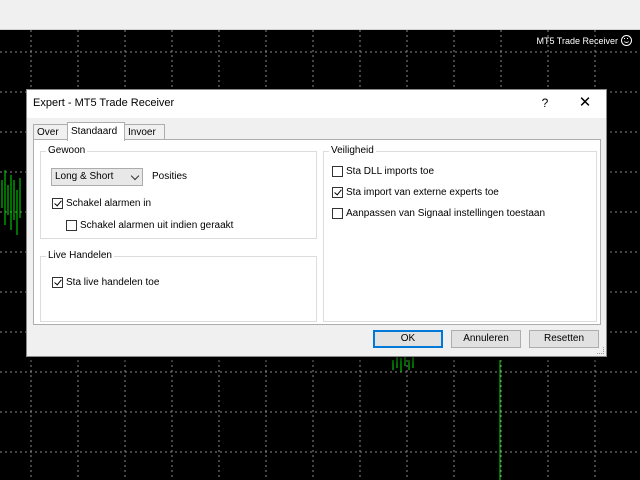 The image size is (640, 480). I want to click on smiley-icon, so click(626, 40).